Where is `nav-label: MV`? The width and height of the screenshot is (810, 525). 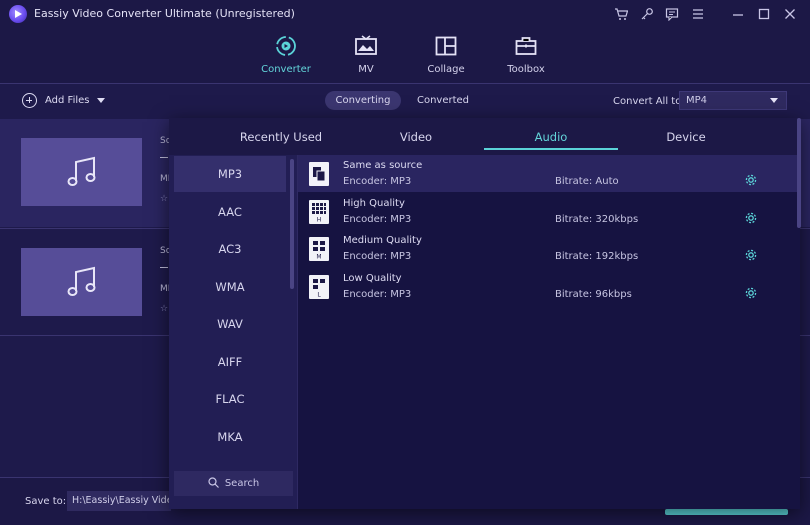
nav-label: MV is located at coordinates (366, 69).